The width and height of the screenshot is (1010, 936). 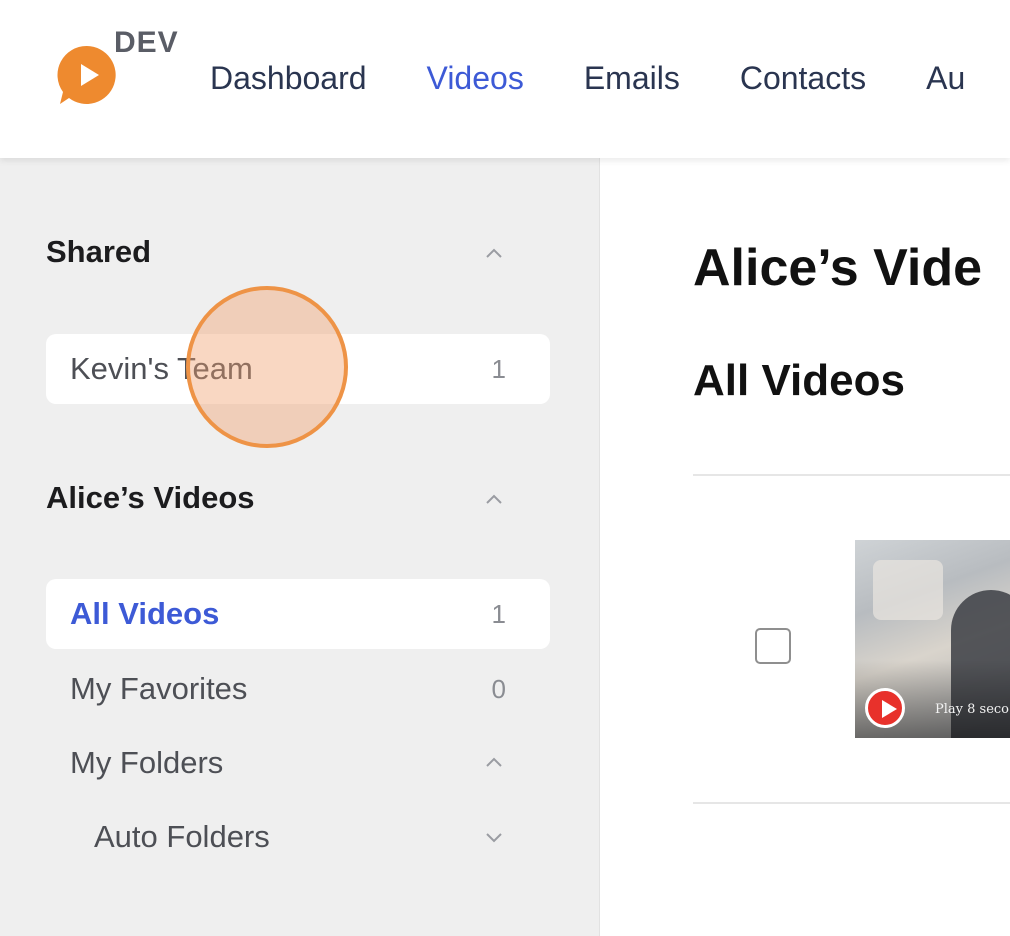 What do you see at coordinates (498, 688) in the screenshot?
I see `sidebar-item-count: 0` at bounding box center [498, 688].